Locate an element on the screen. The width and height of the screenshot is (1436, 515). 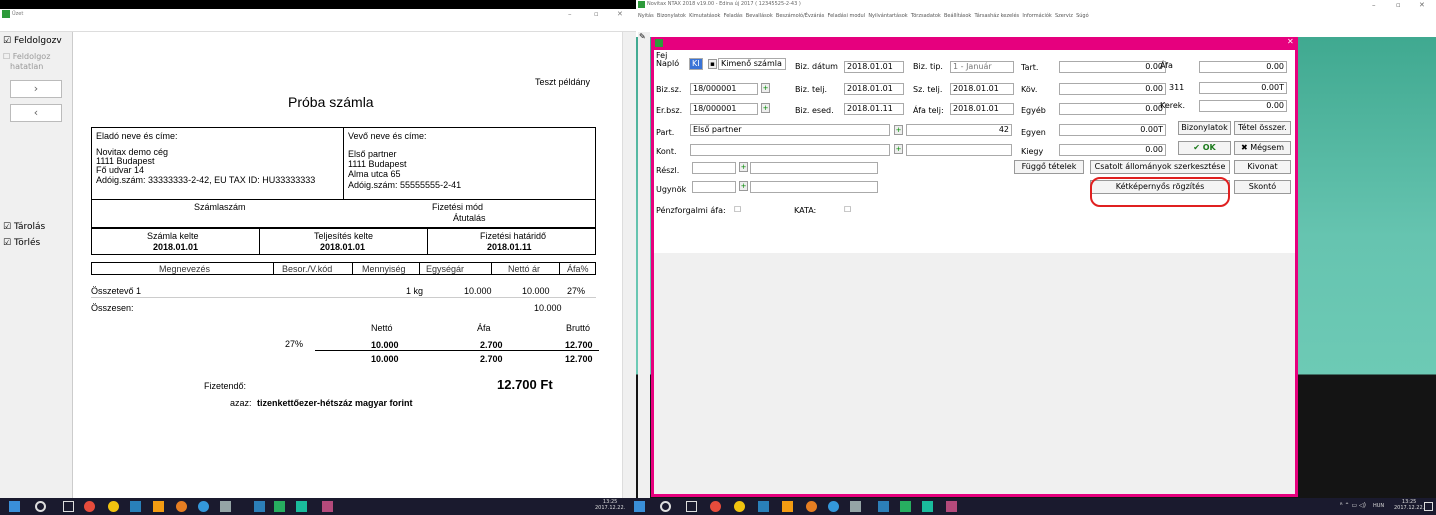
reszl-field is located at coordinates (714, 168).